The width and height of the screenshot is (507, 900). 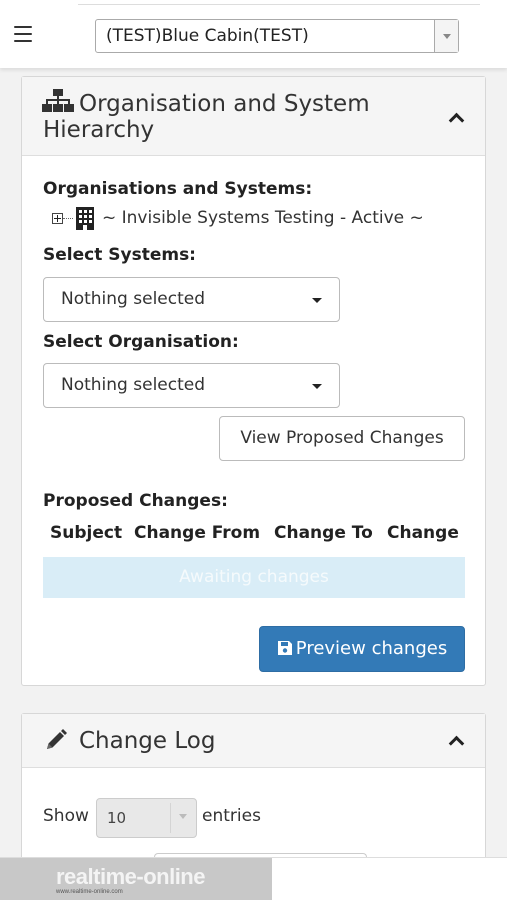 I want to click on select-organisation-value: Nothing selected, so click(x=133, y=385).